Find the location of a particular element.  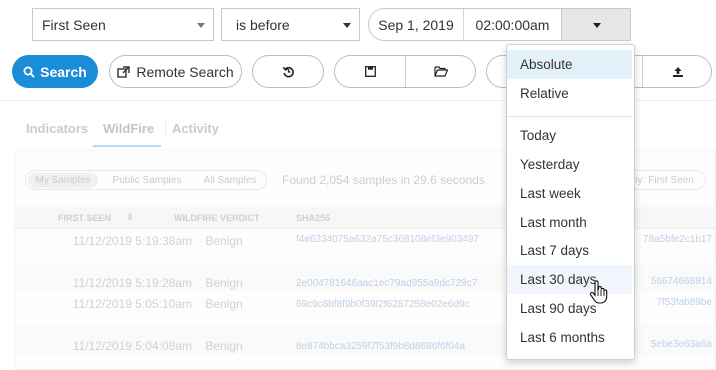

menu-item-absolute: Absolute is located at coordinates (569, 64).